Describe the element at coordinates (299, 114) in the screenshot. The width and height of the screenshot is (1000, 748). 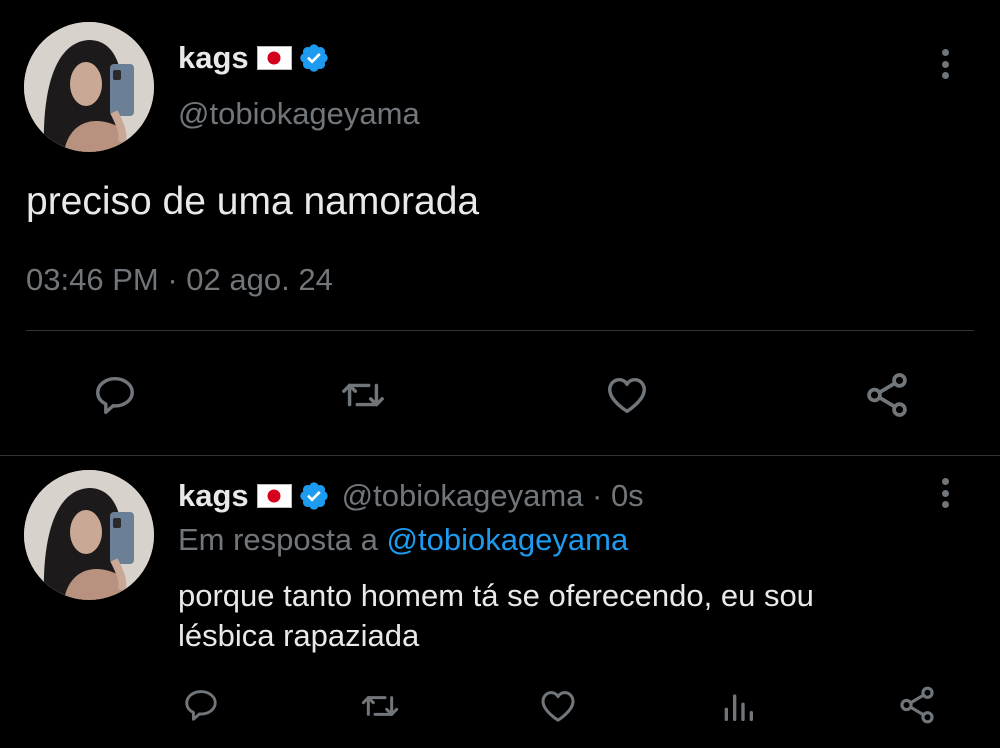
I see `author-handle: @tobiokageyama` at that location.